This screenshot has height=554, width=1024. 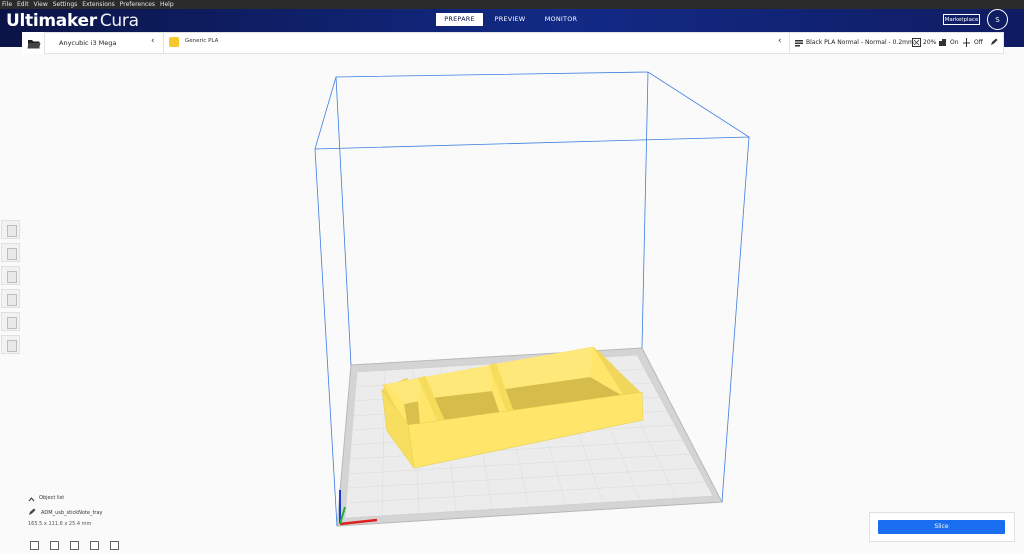 I want to click on menu-preferences: Preferences, so click(x=137, y=4).